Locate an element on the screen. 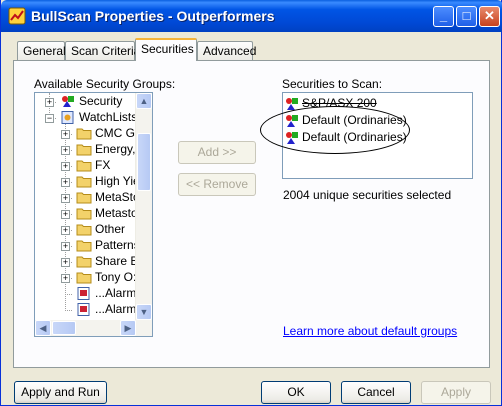  tab-label: Scan Criteria is located at coordinates (106, 51).